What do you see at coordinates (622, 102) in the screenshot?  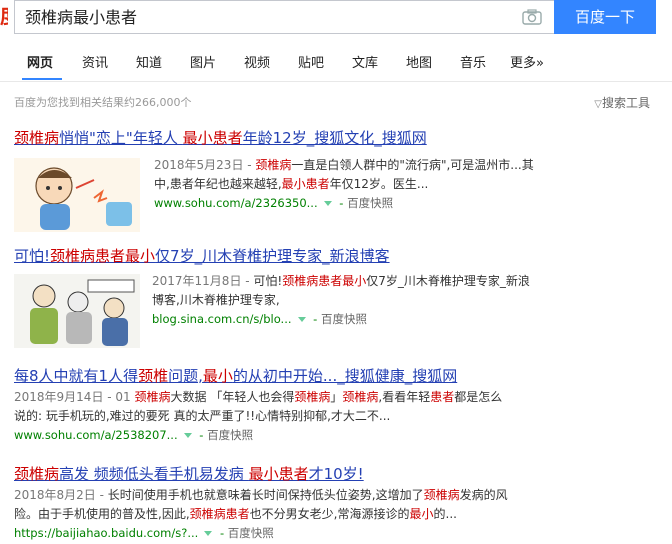 I see `search-tools: ▽搜索工具` at bounding box center [622, 102].